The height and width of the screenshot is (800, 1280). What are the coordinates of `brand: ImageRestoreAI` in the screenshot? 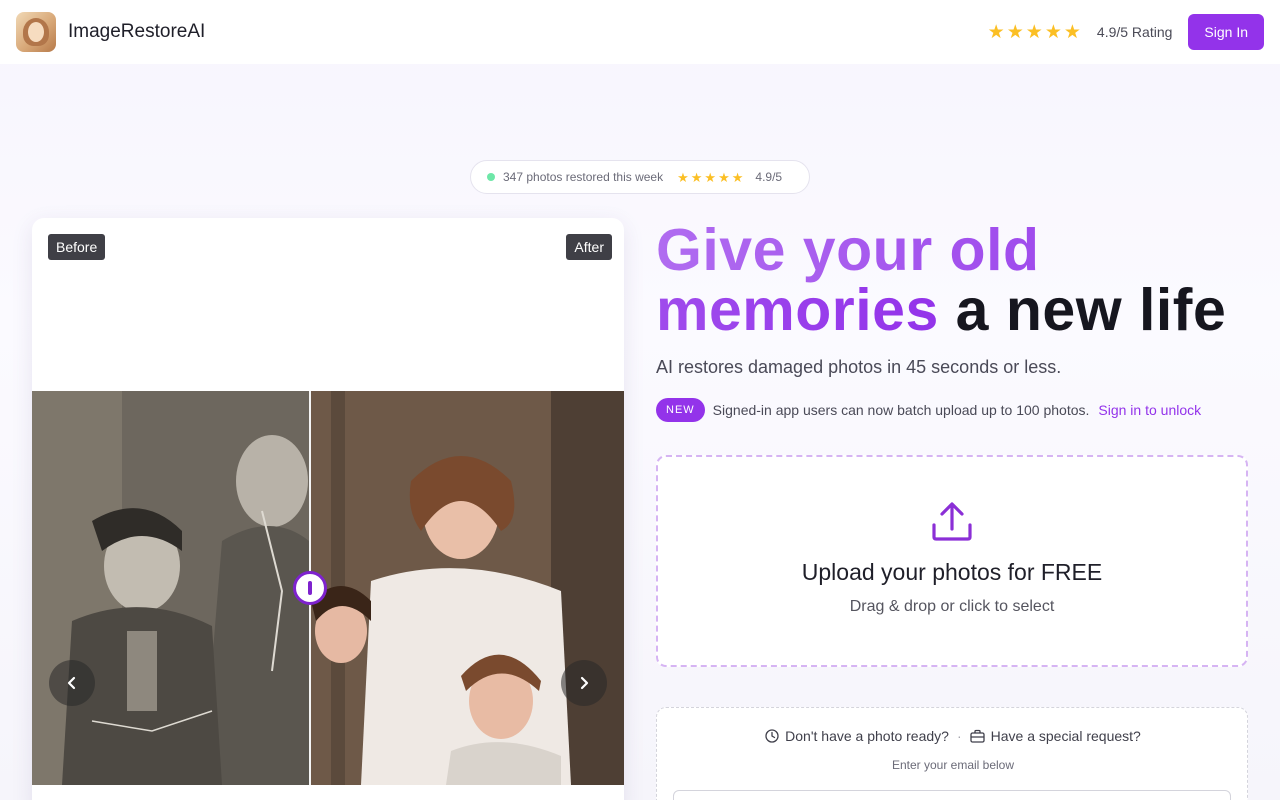 It's located at (110, 32).